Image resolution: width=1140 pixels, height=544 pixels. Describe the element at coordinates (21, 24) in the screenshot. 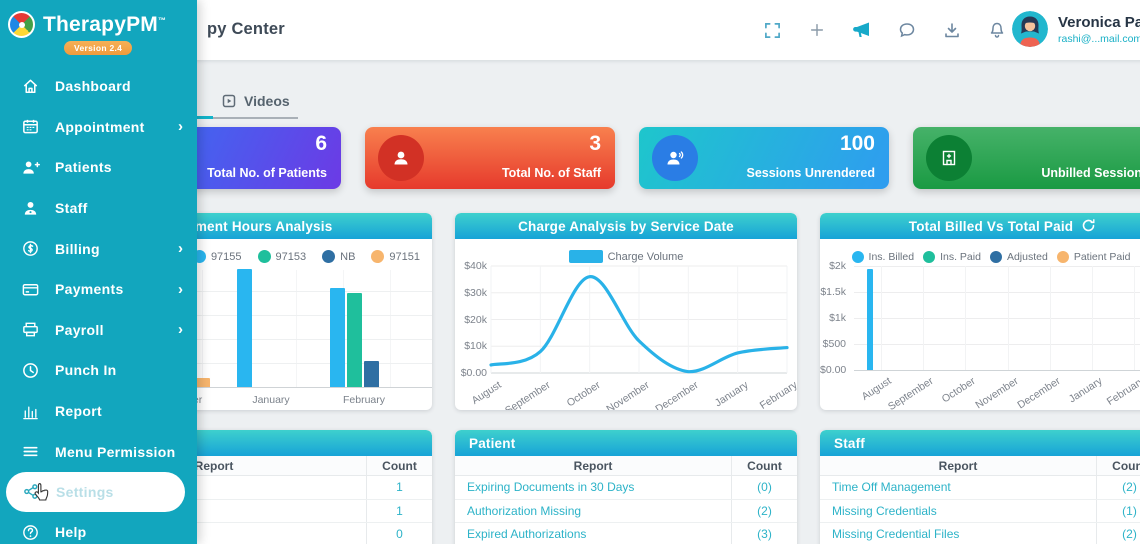

I see `logo-icon` at that location.